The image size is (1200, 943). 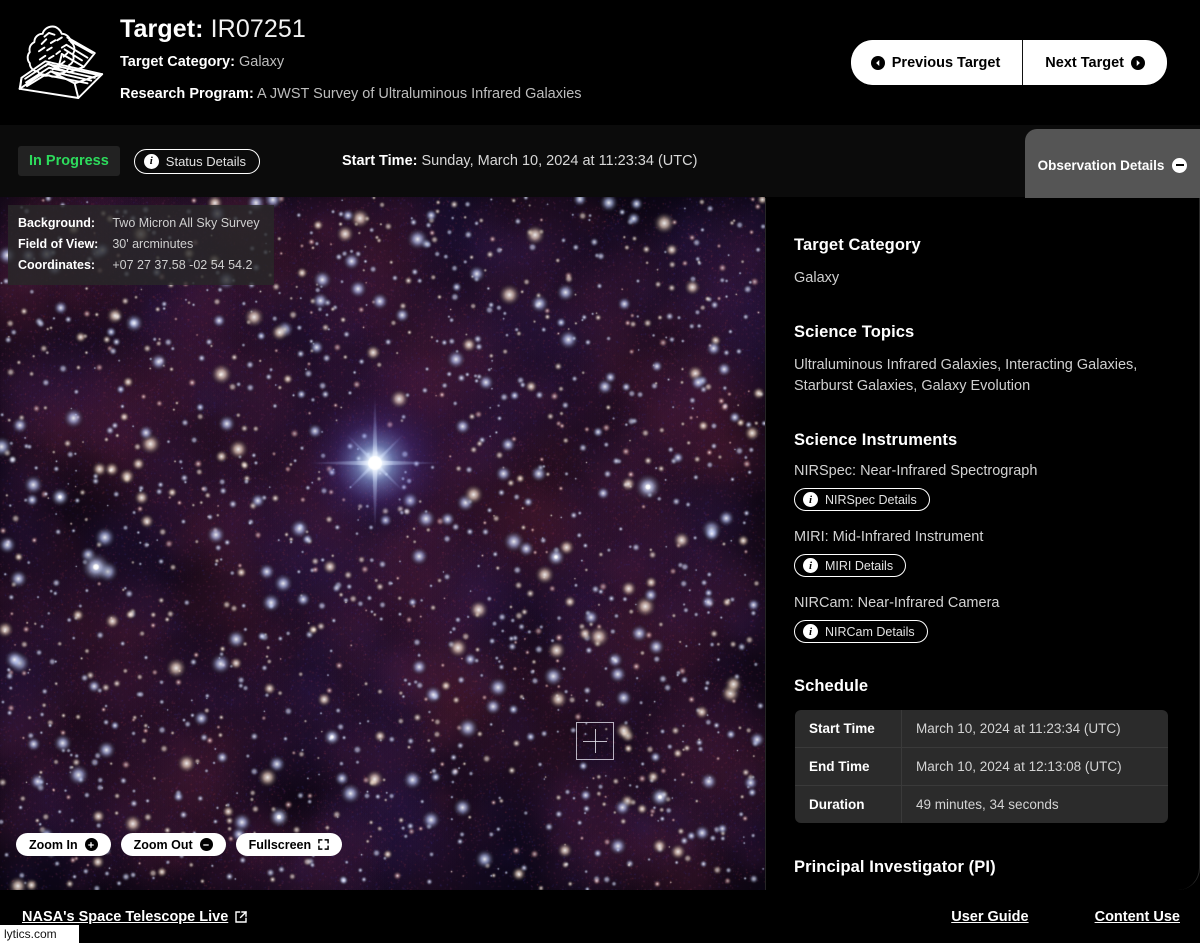 I want to click on start-time-value: Sunday, March 10, 2024 at 11:23:34 (UTC), so click(x=559, y=161).